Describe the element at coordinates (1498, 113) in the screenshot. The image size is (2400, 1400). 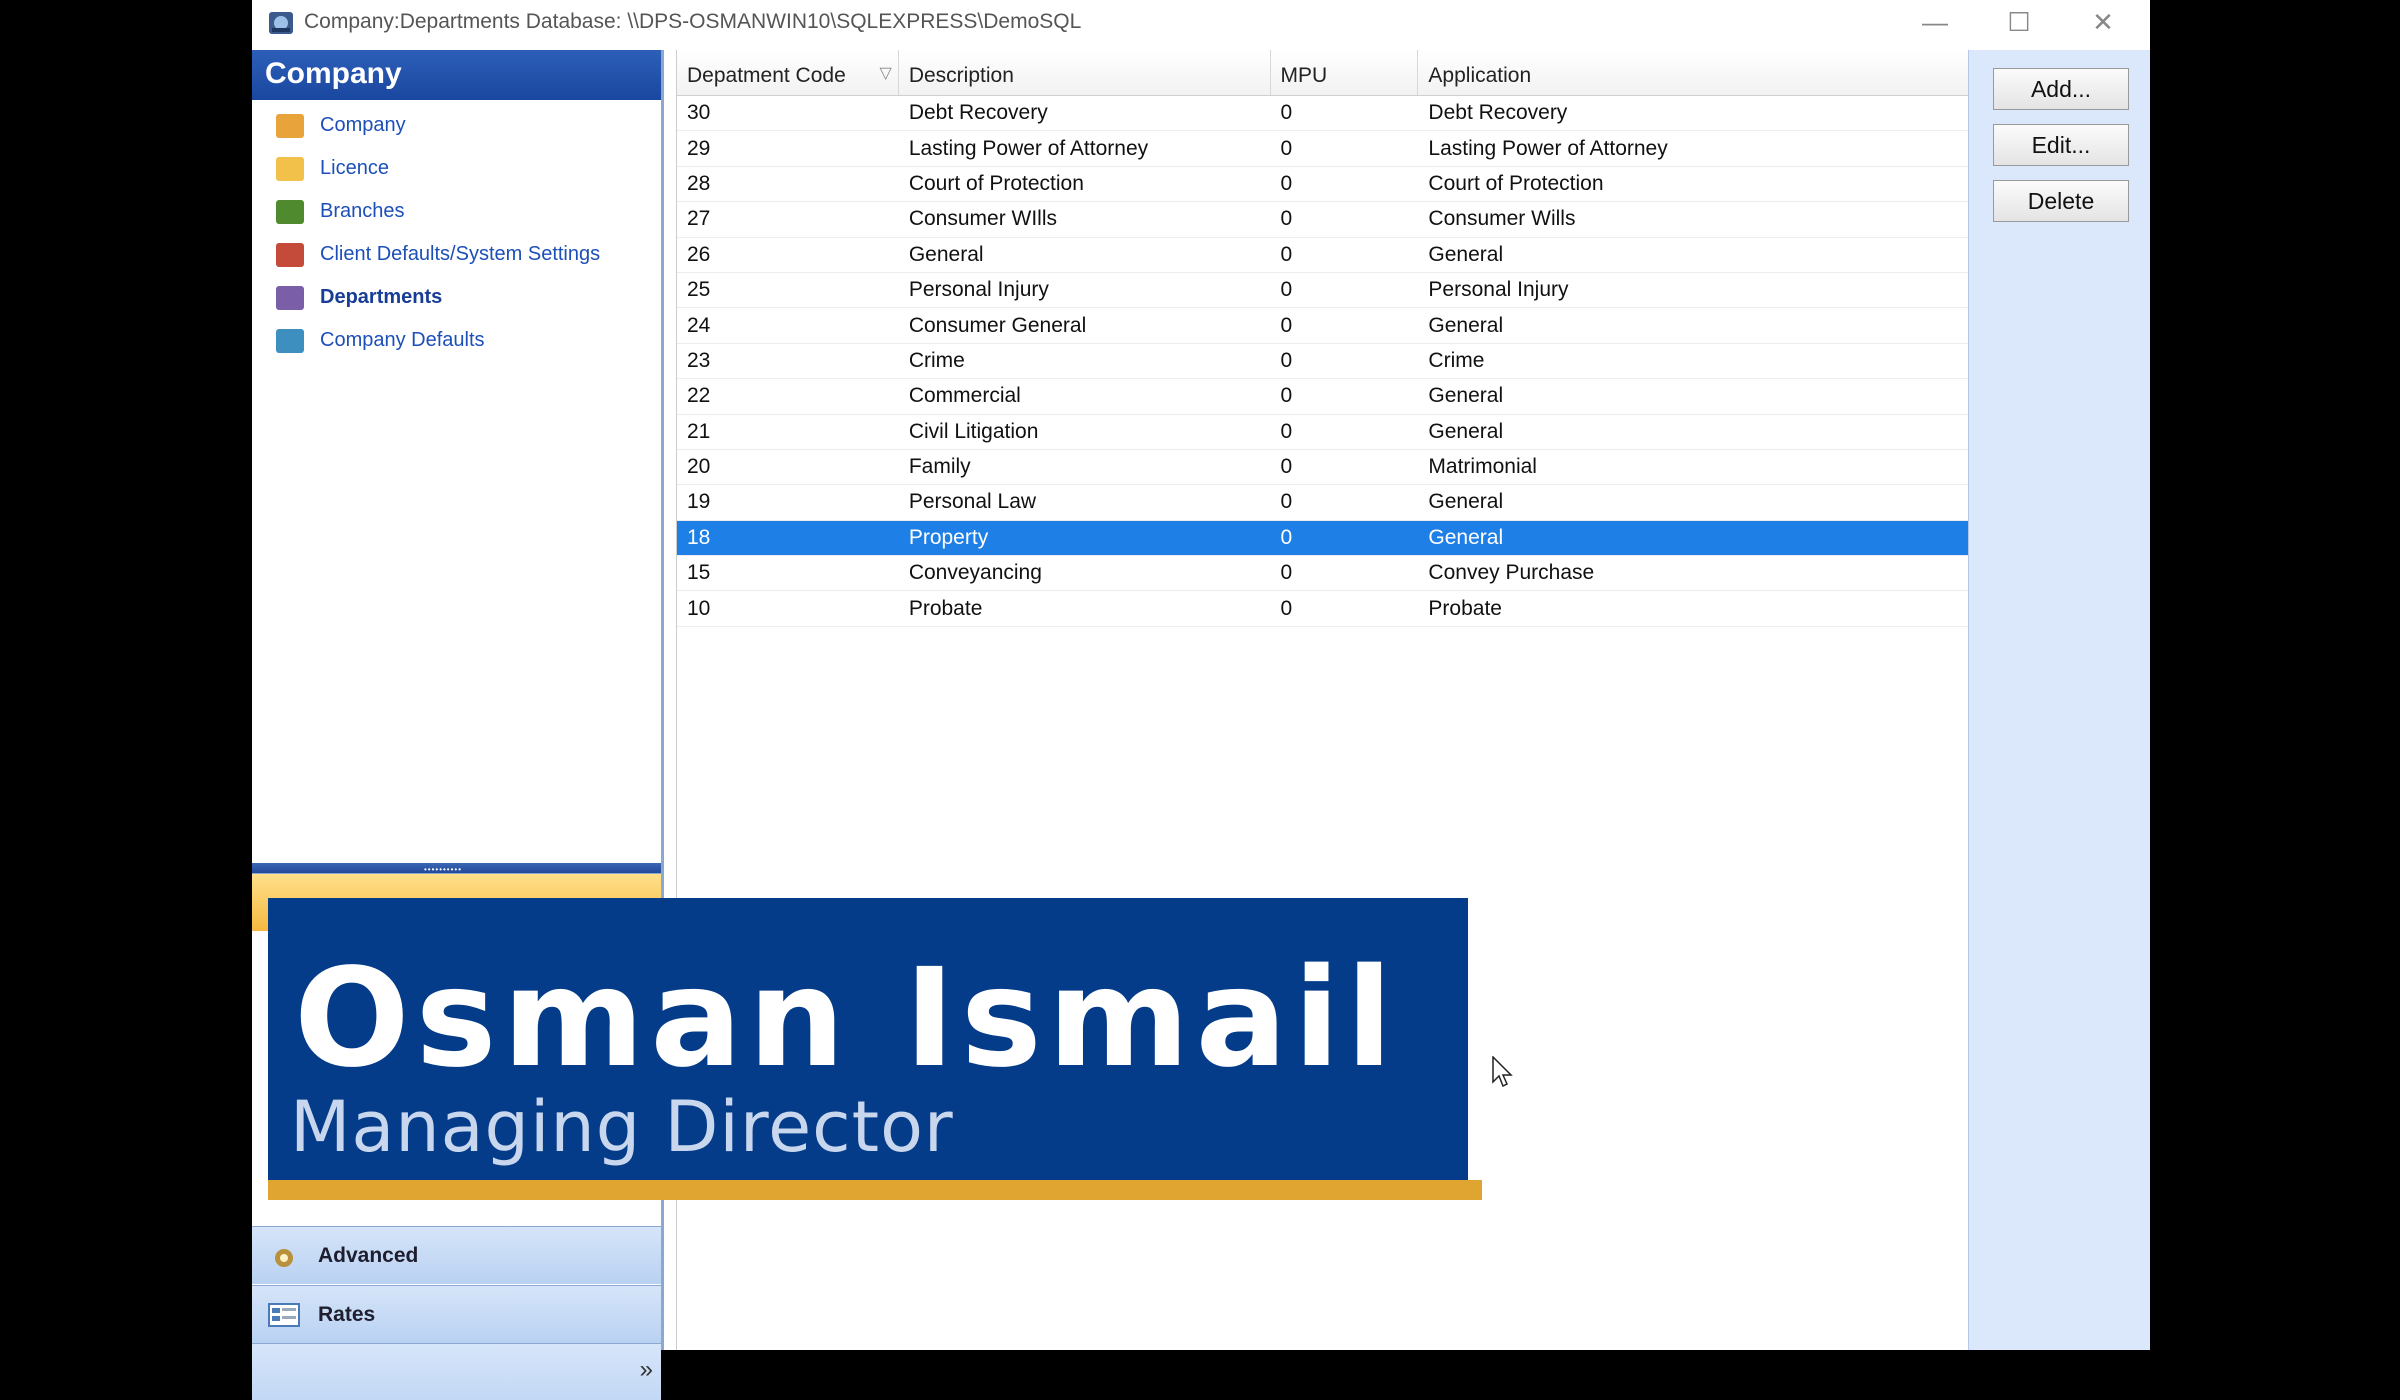
I see `cell-application: Debt Recovery` at that location.